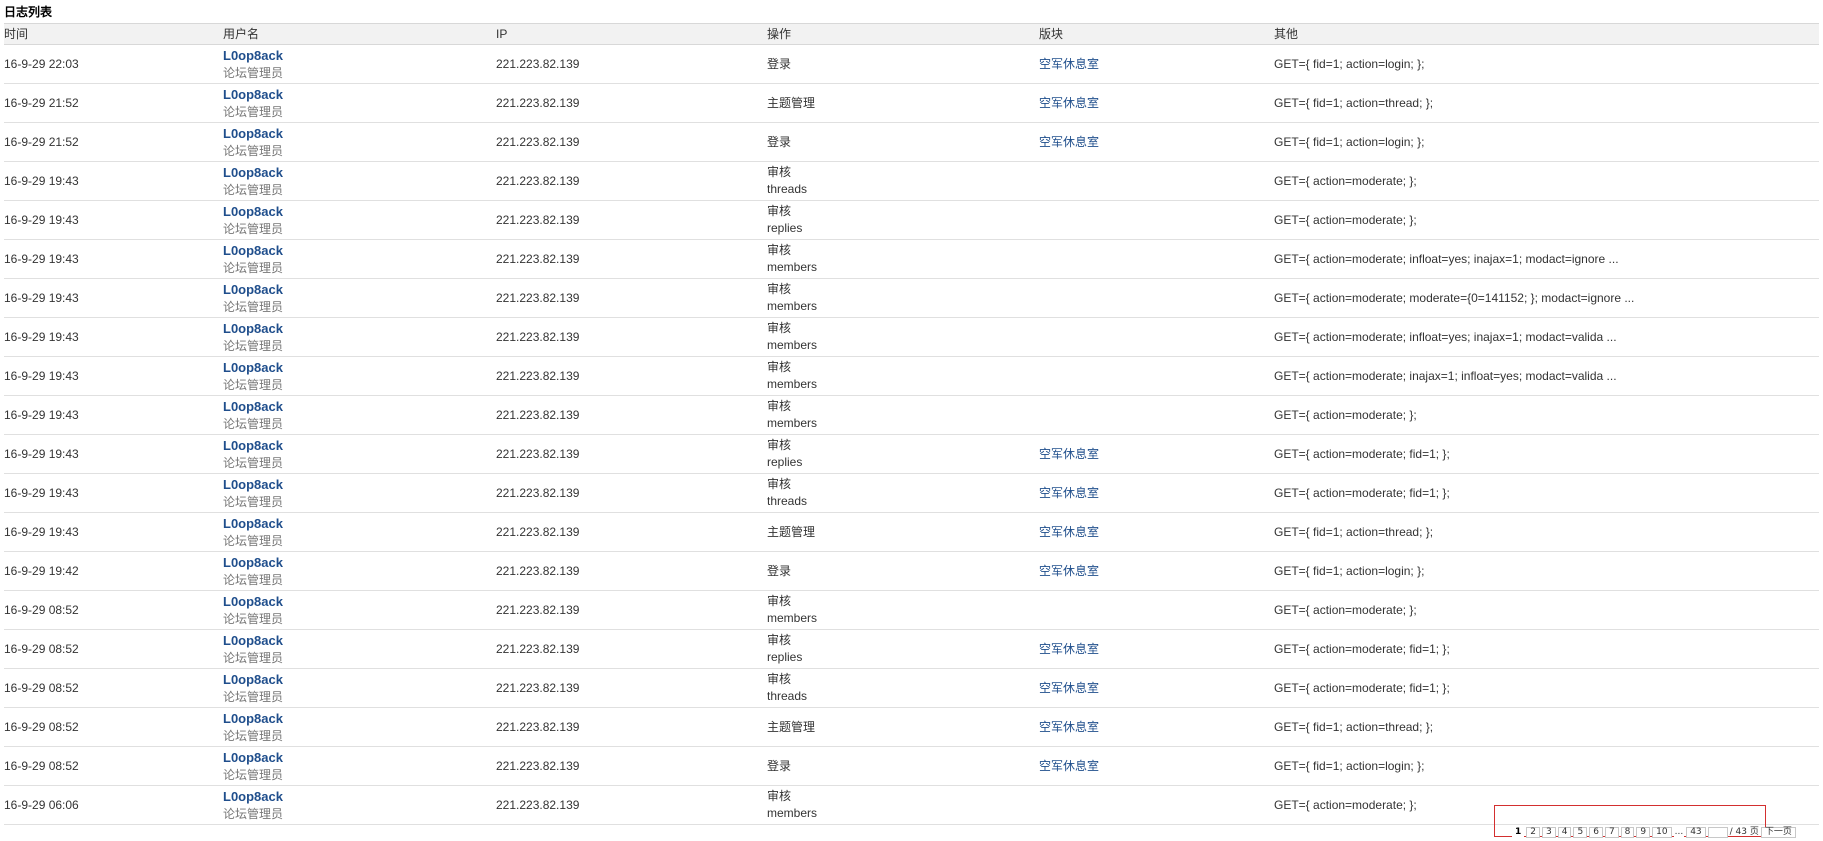 This screenshot has height=841, width=1823. Describe the element at coordinates (1778, 832) in the screenshot. I see `next-page-button: 下一页` at that location.